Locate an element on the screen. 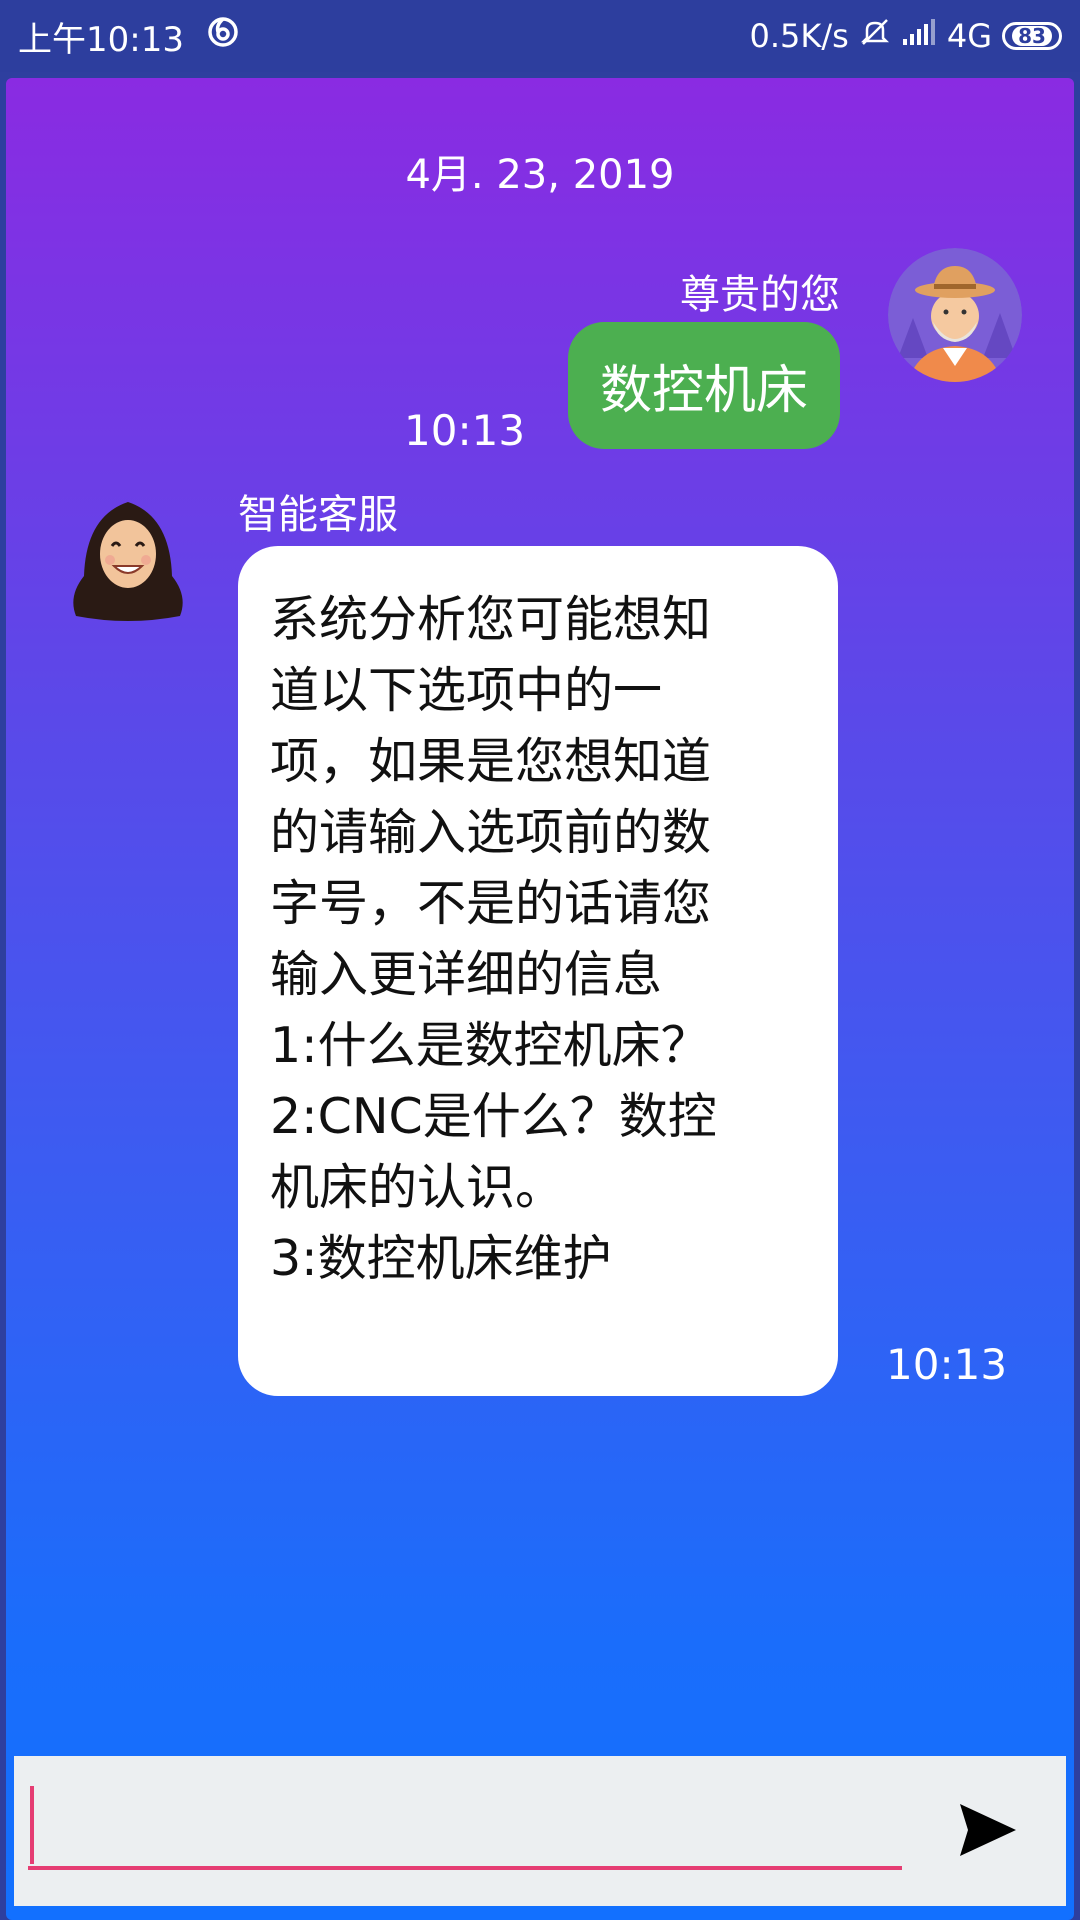  battery-icon: 83 is located at coordinates (1032, 36).